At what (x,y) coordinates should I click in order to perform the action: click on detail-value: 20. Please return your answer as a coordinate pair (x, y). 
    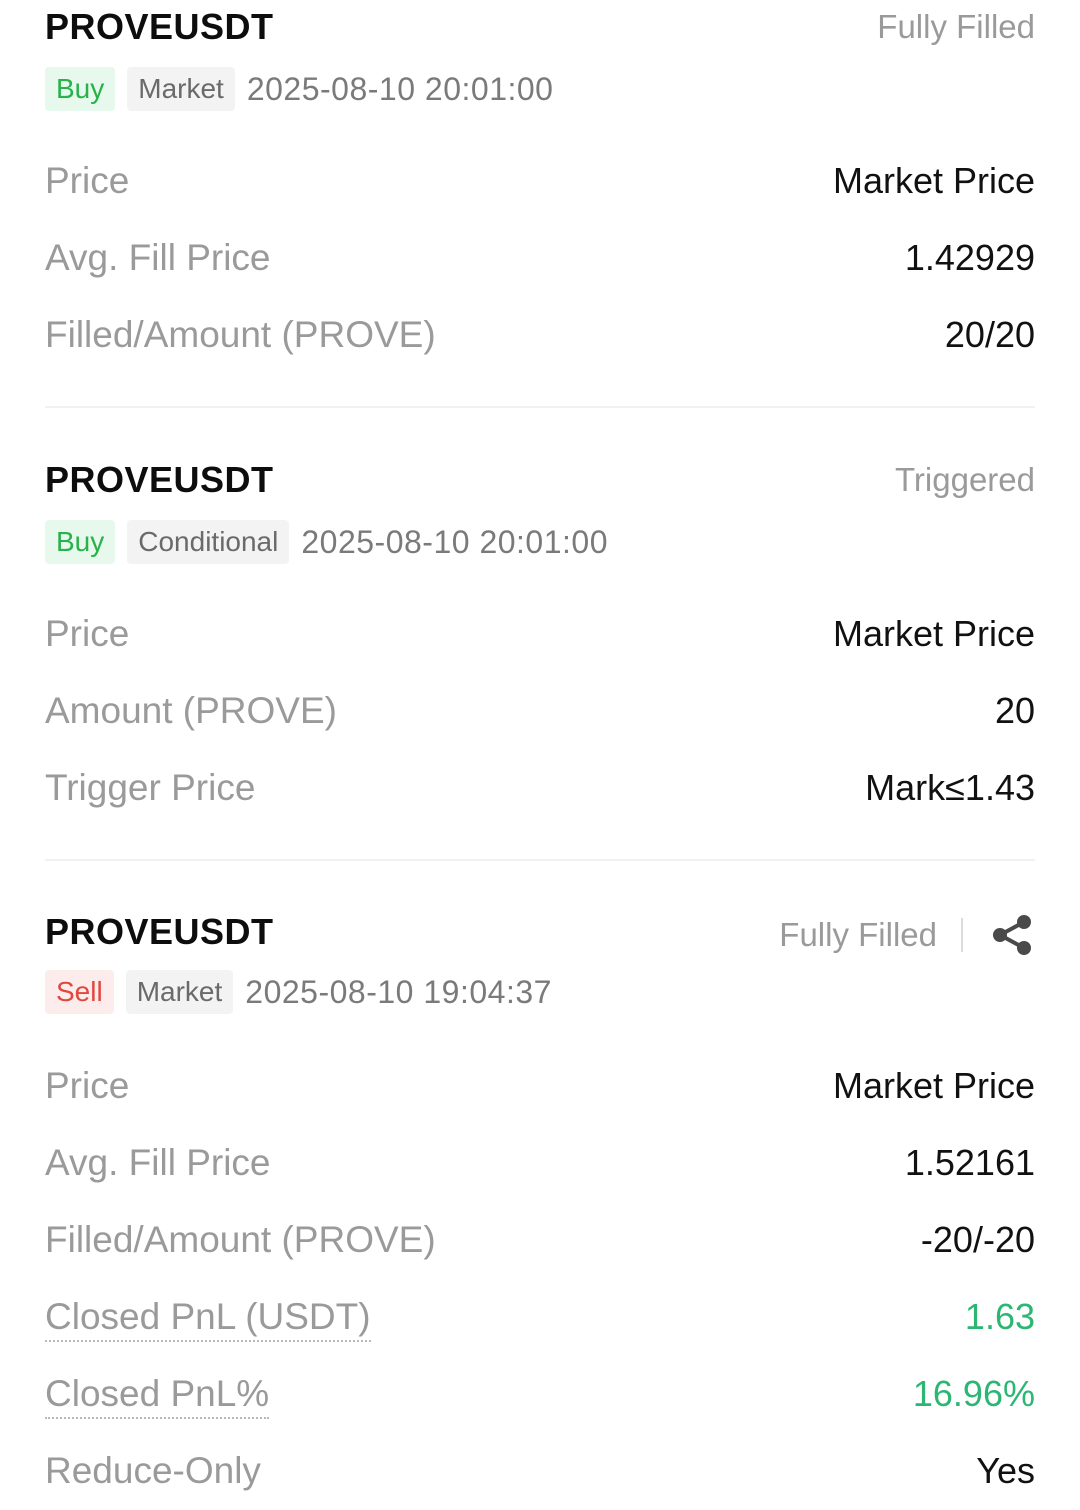
    Looking at the image, I should click on (1014, 710).